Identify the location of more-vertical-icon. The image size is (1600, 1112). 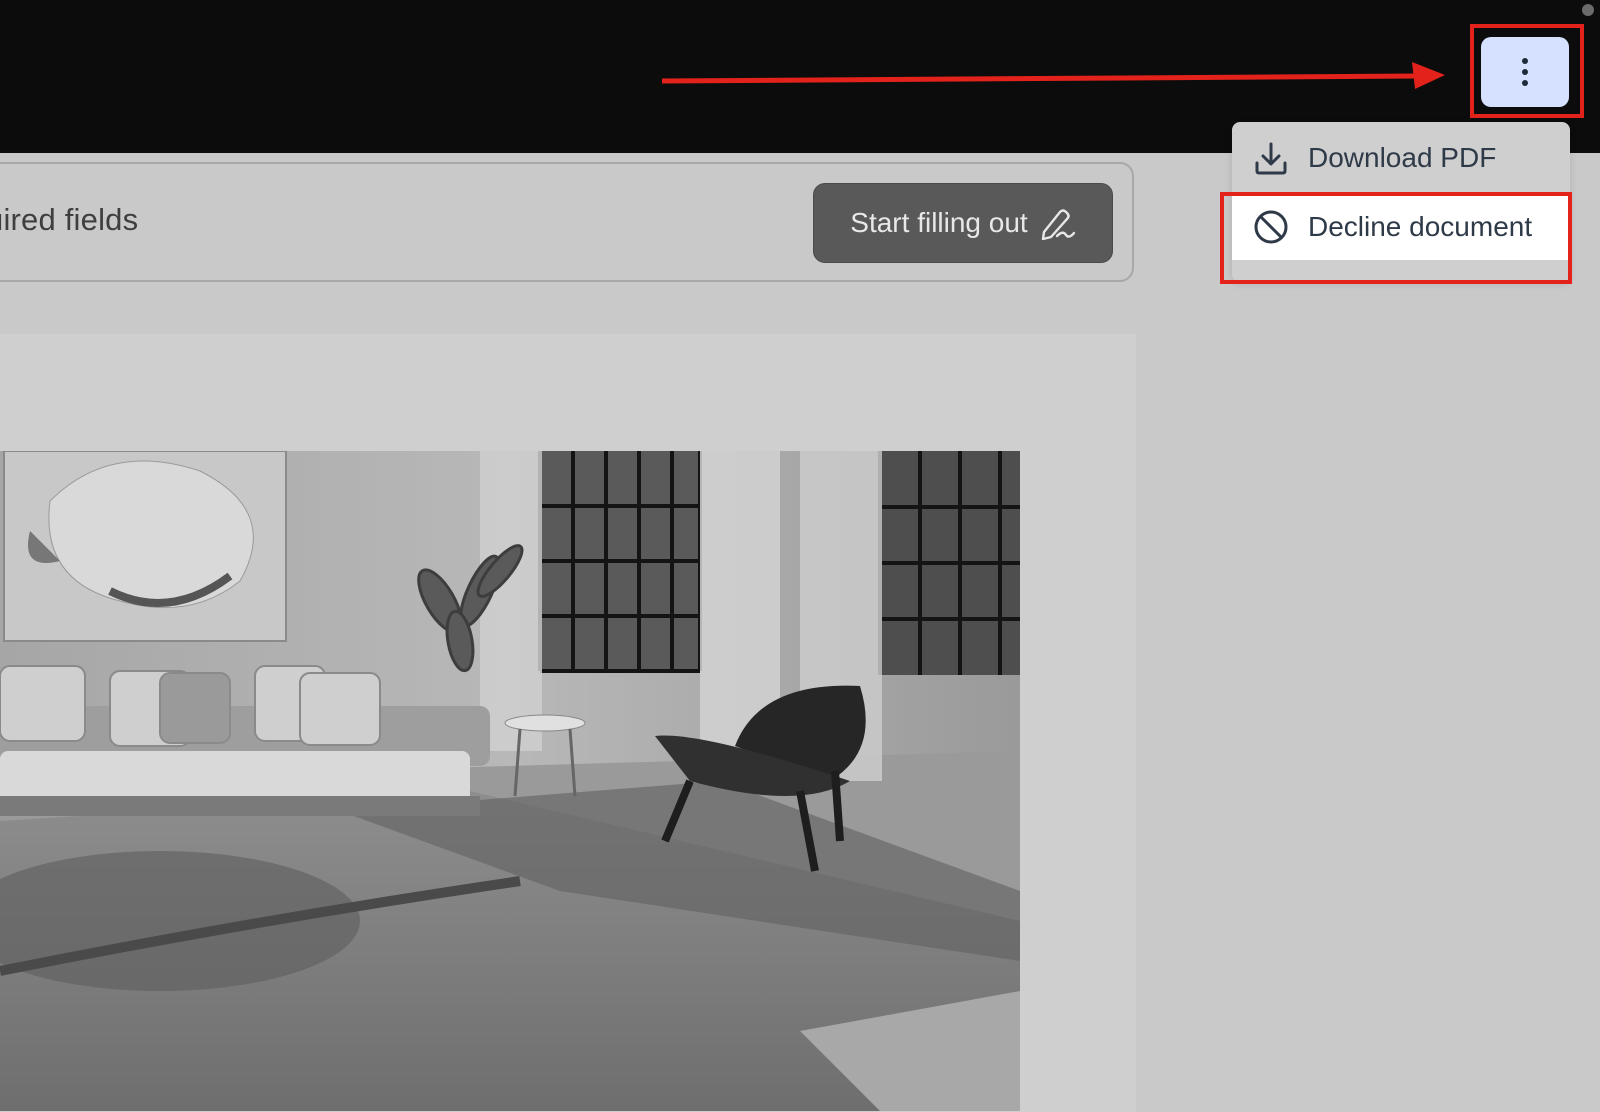
(1525, 72).